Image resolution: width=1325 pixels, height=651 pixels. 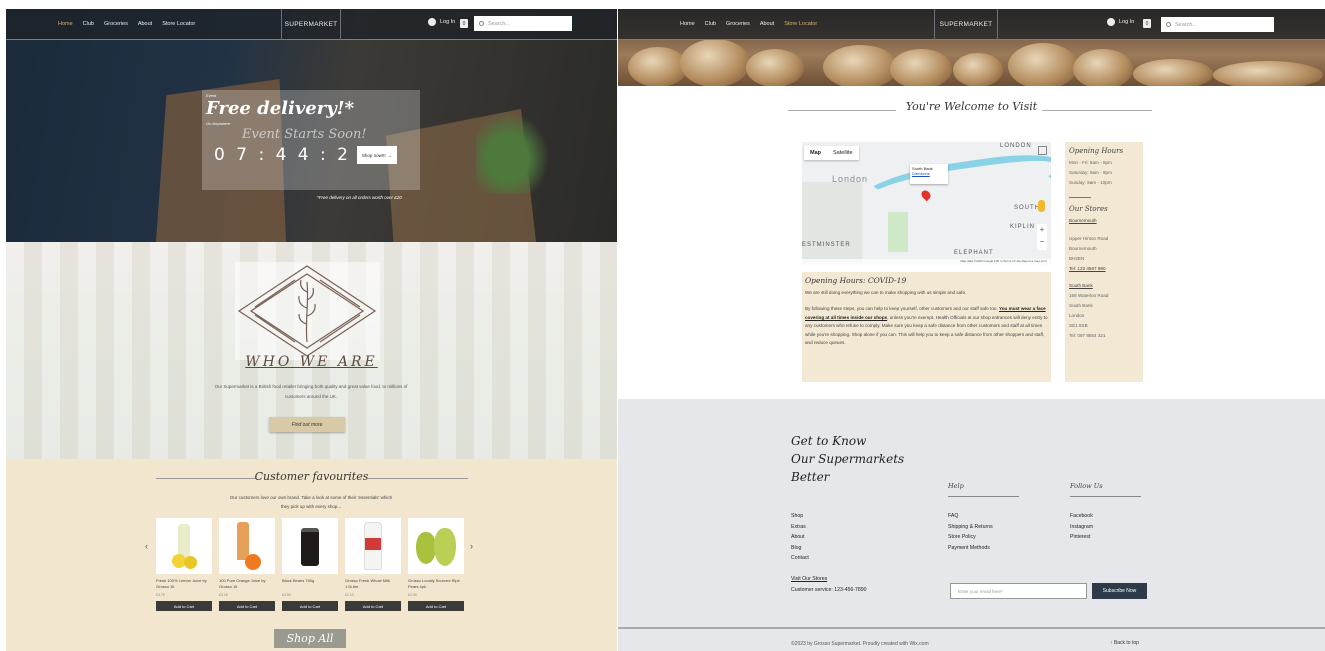 What do you see at coordinates (1081, 537) in the screenshot?
I see `footer-link: Pinterest` at bounding box center [1081, 537].